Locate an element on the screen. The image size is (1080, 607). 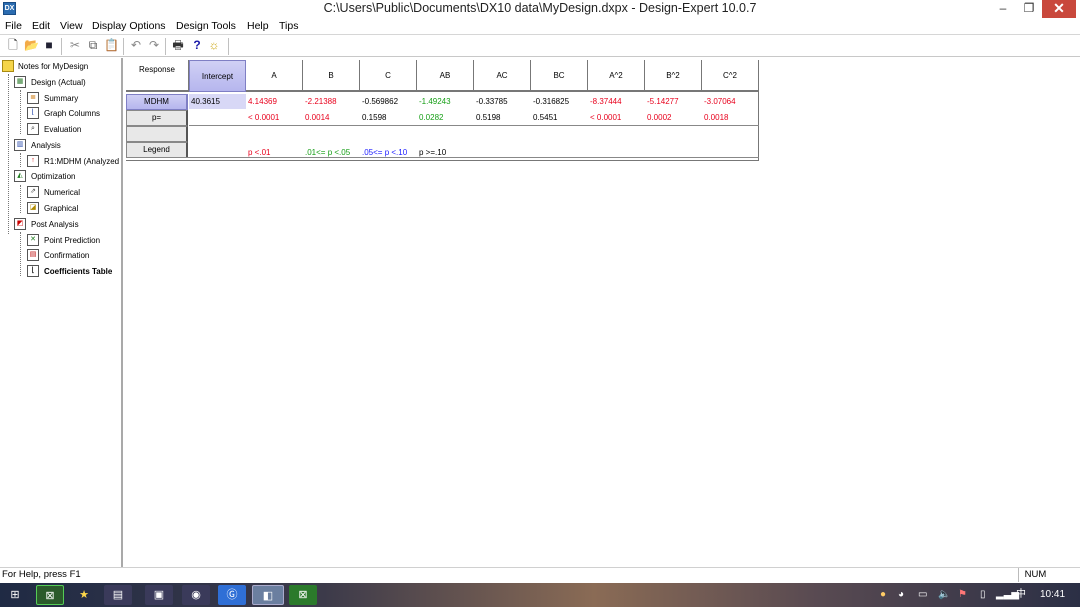
legend-blue-item: .05<= p <.10 is located at coordinates (385, 152).